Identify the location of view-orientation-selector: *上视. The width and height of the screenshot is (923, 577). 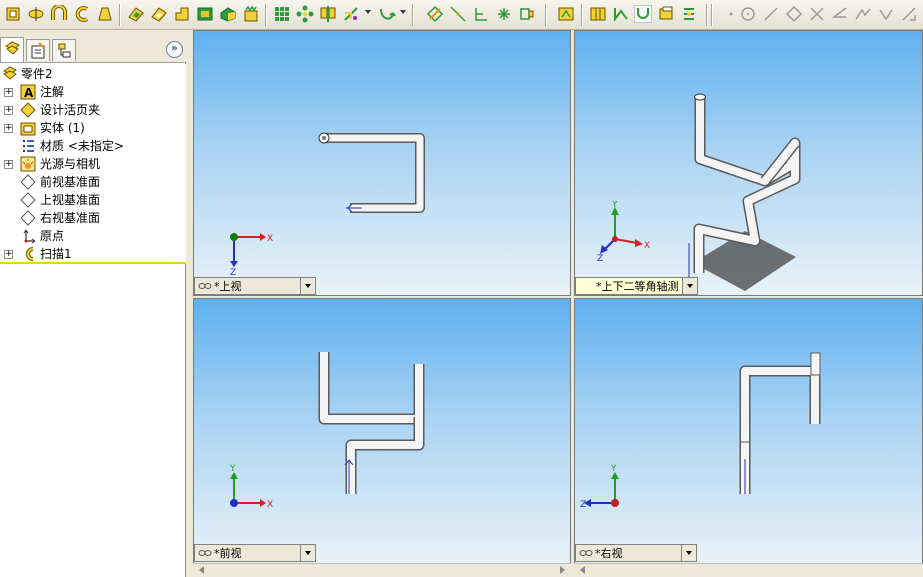
(255, 286).